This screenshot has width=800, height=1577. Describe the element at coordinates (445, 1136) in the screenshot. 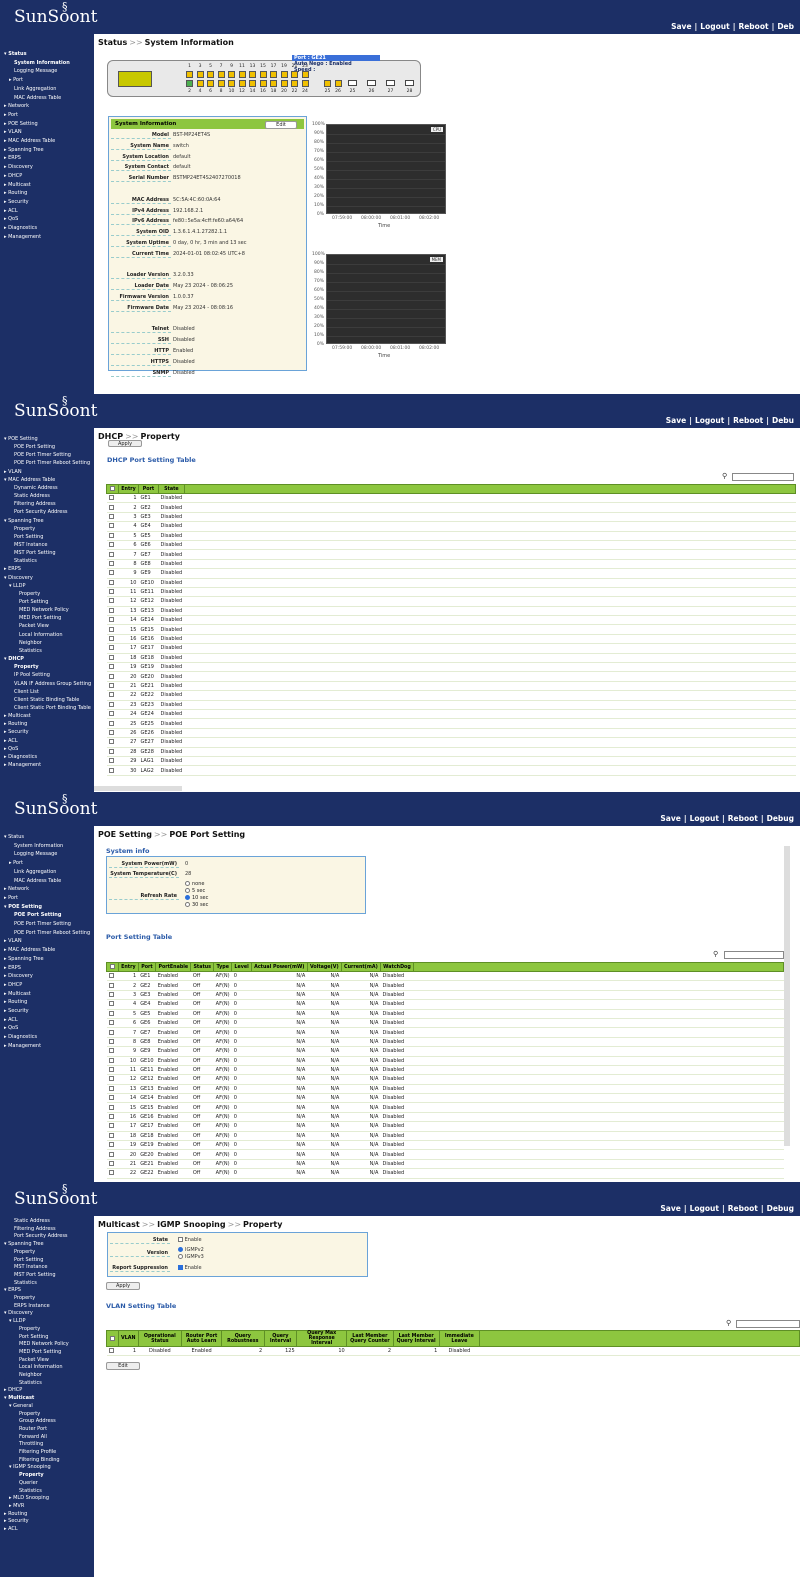

I see `table-row: 18 GE18 Enabled Off AF(N) 0 N/A N/A N/A Disabled` at that location.